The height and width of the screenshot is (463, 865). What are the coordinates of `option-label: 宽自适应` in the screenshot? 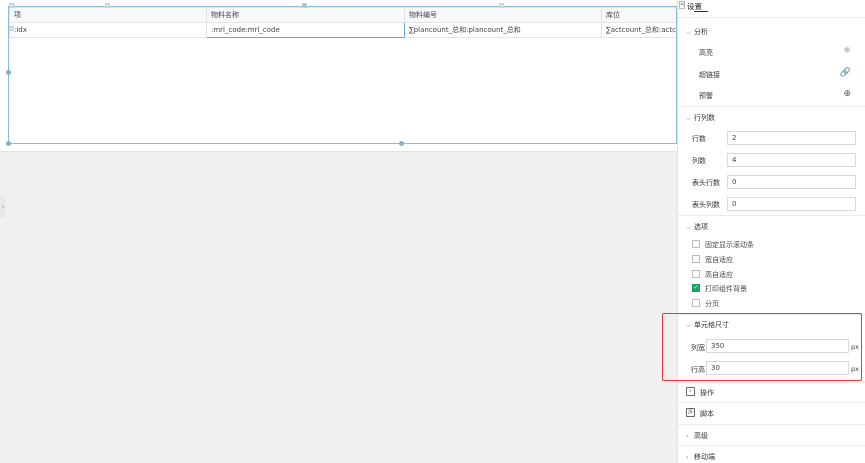 It's located at (719, 260).